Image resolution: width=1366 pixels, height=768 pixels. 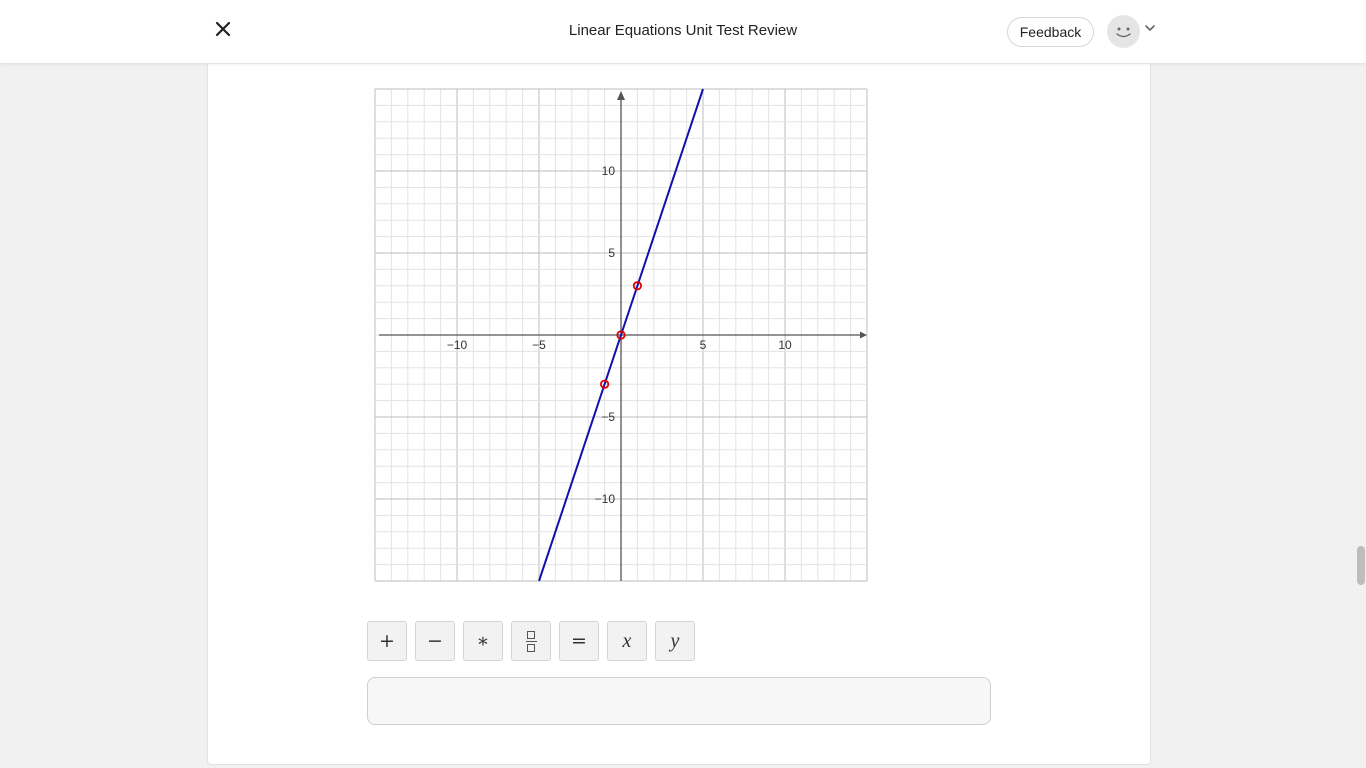 I want to click on close-icon, so click(x=223, y=29).